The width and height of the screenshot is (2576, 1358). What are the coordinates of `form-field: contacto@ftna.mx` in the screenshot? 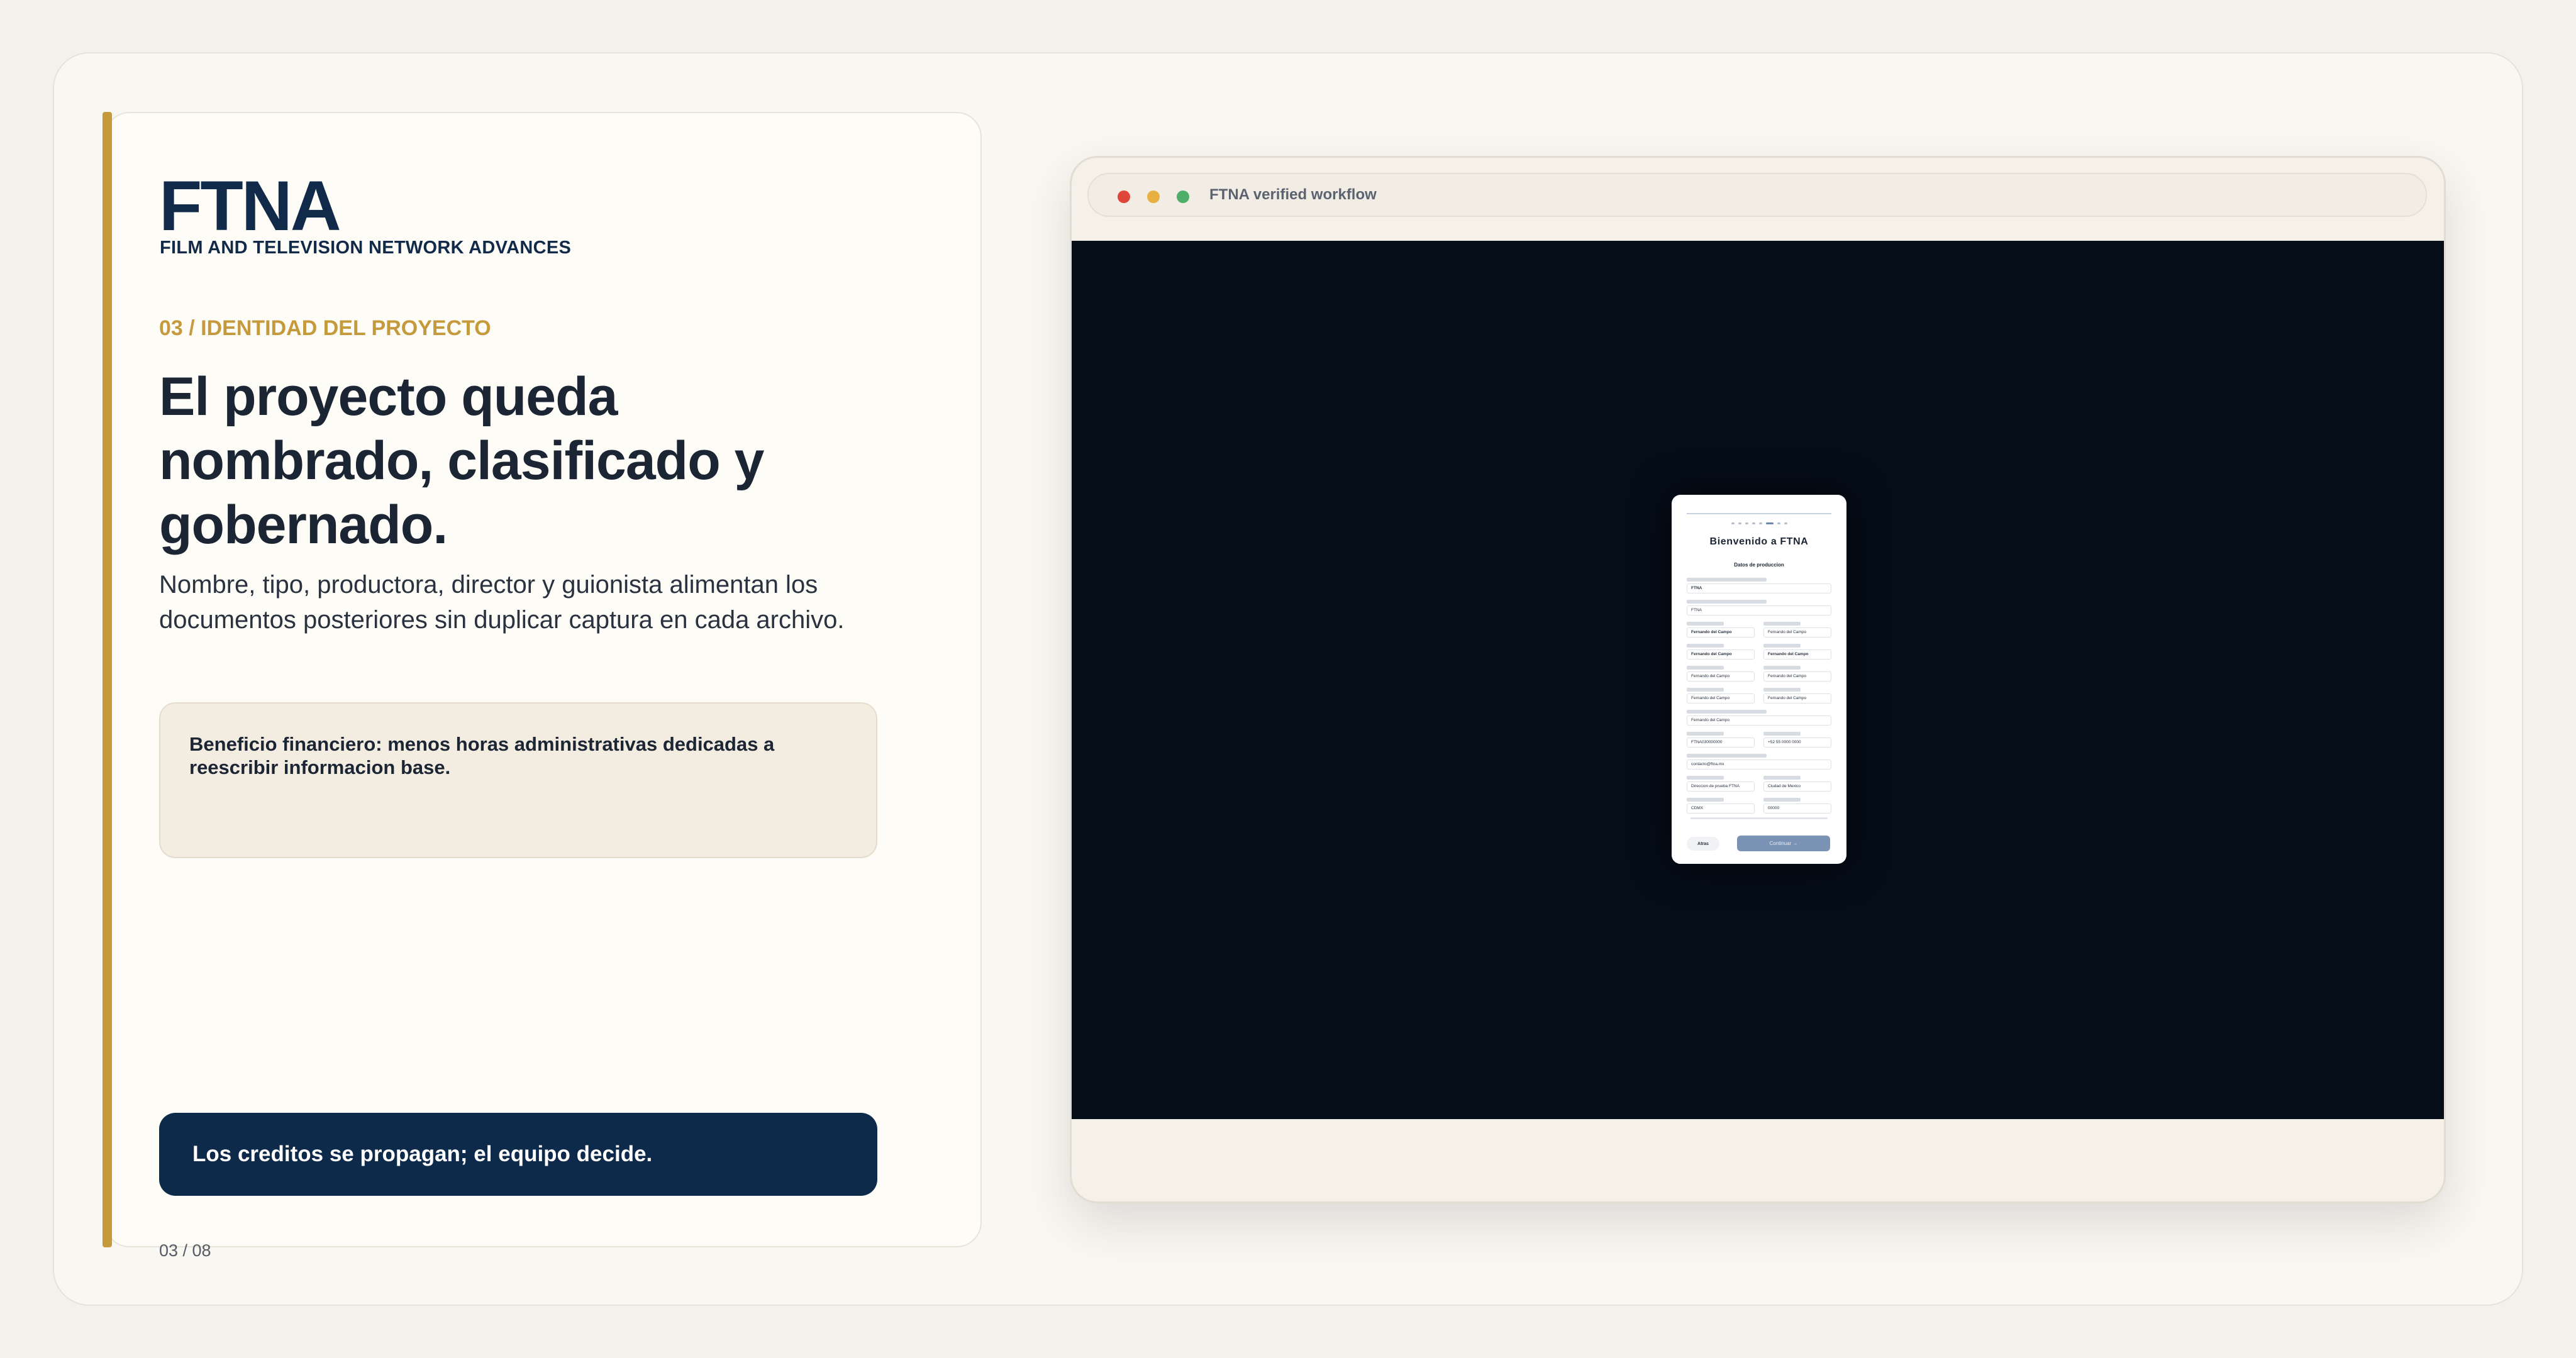 It's located at (1759, 762).